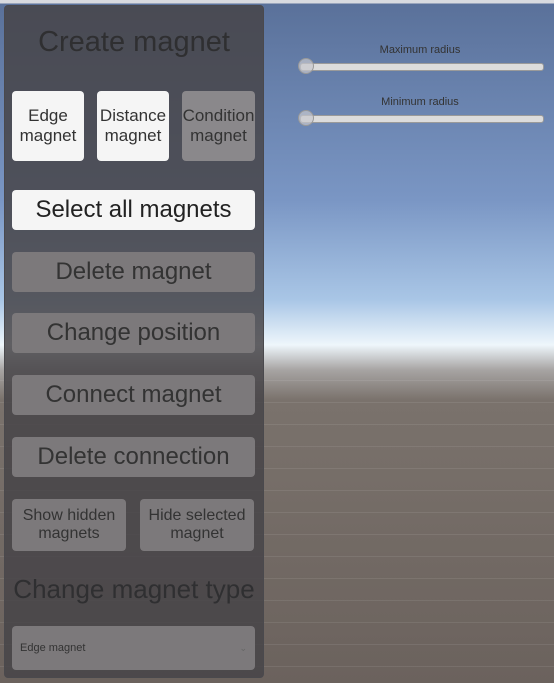 This screenshot has width=554, height=683. What do you see at coordinates (134, 42) in the screenshot?
I see `create-magnet-title: Create magnet` at bounding box center [134, 42].